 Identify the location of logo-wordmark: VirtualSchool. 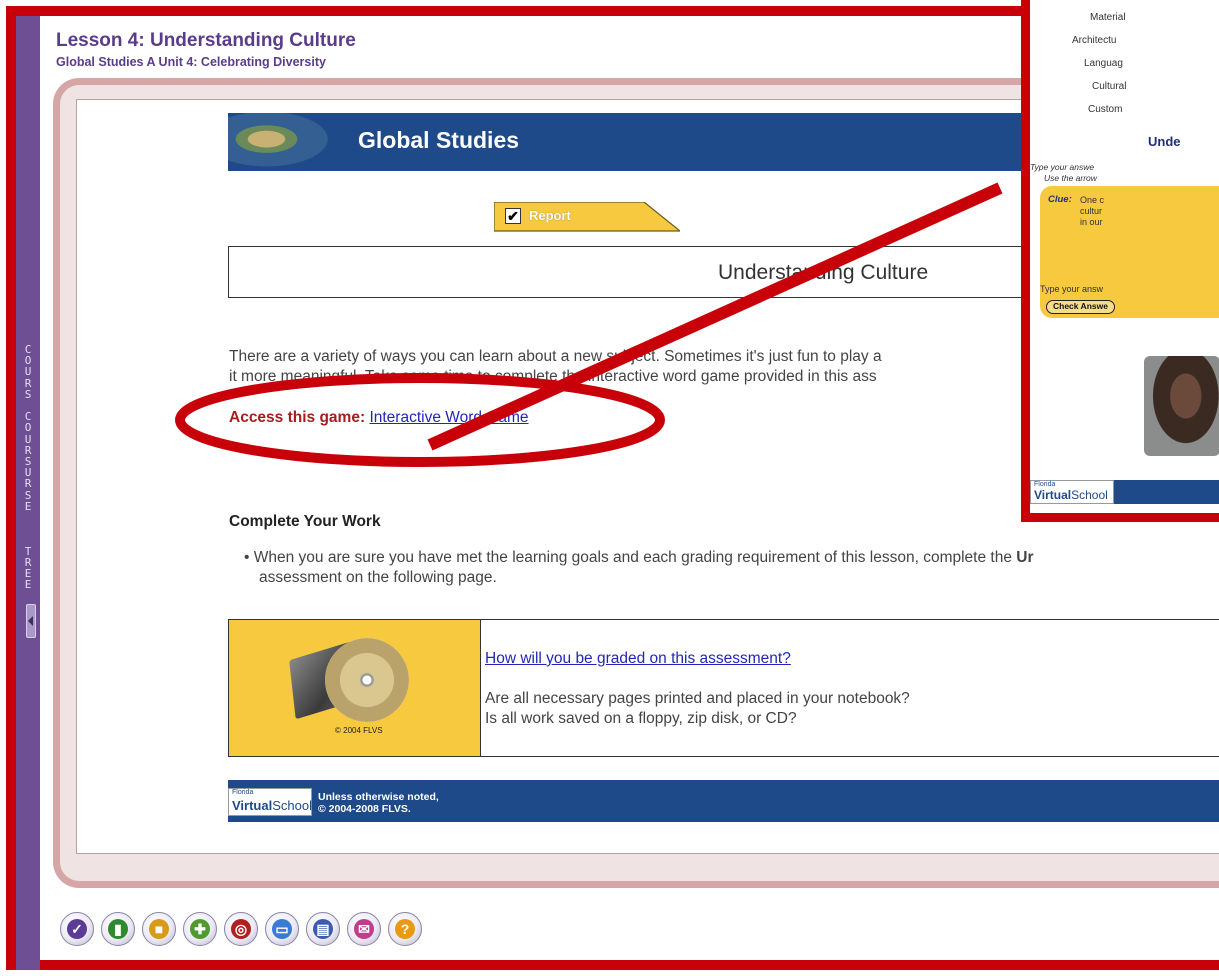
(272, 805).